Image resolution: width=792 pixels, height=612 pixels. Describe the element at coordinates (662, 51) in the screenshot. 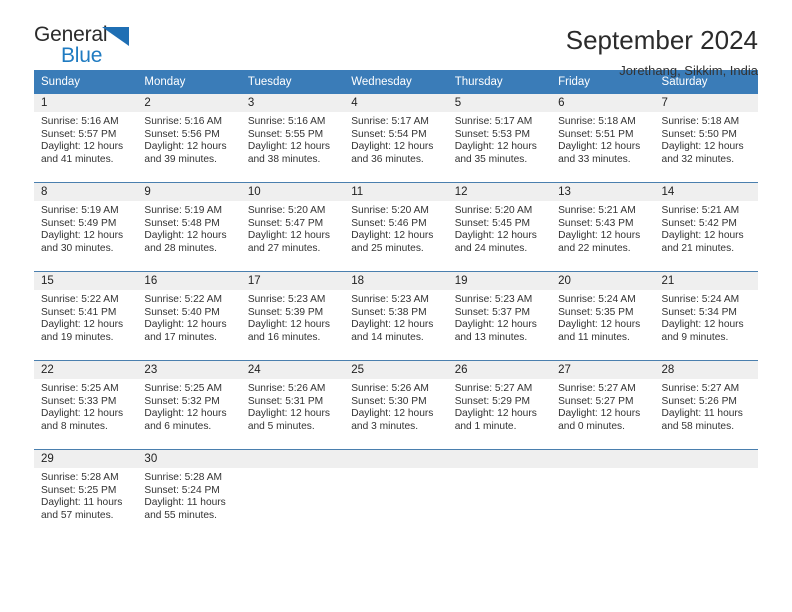

I see `title-block: September 2024 Jorethang, Sikkim, India` at that location.